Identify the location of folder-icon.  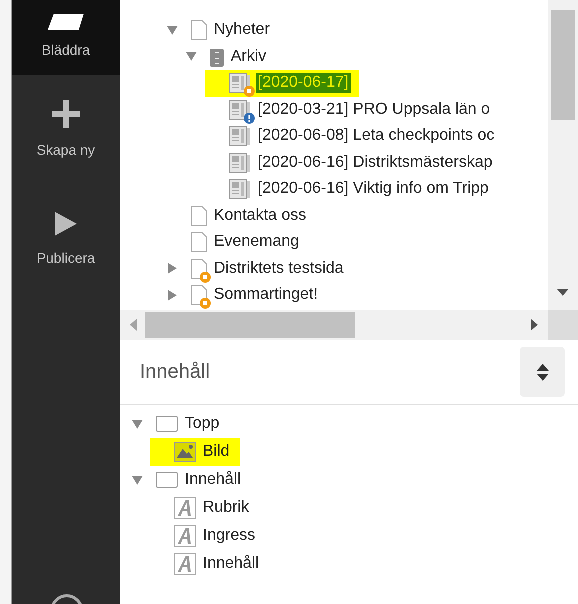
(66, 23).